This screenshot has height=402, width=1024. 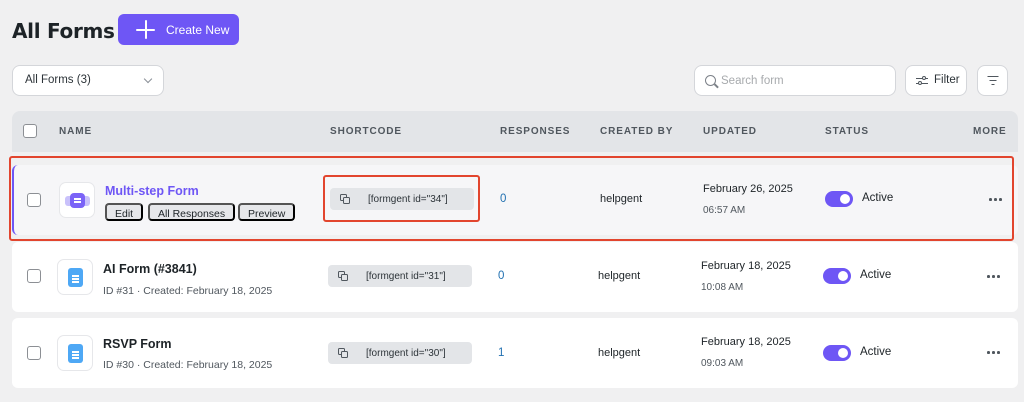 What do you see at coordinates (408, 199) in the screenshot?
I see `shortcode-text: [formgent id="34"]` at bounding box center [408, 199].